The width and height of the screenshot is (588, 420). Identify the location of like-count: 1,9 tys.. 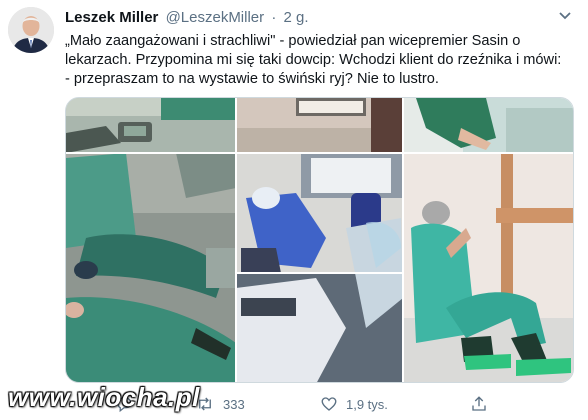
(367, 404).